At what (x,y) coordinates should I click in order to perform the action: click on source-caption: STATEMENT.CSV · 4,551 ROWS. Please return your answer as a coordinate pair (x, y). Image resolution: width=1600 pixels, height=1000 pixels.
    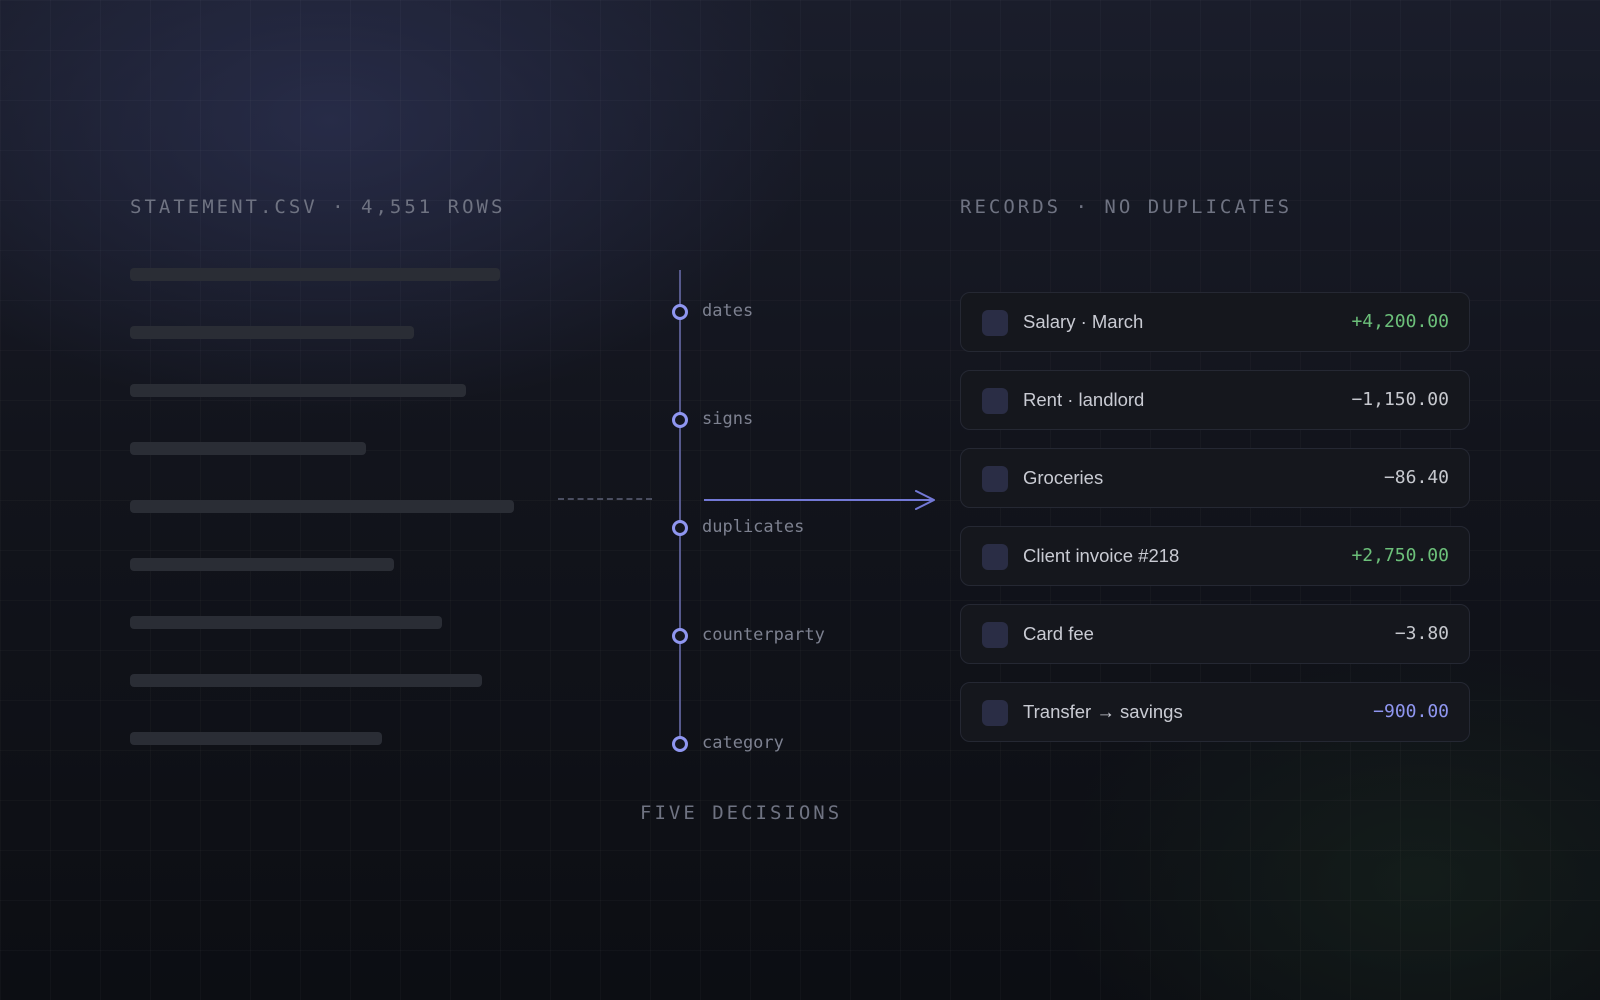
    Looking at the image, I should click on (318, 207).